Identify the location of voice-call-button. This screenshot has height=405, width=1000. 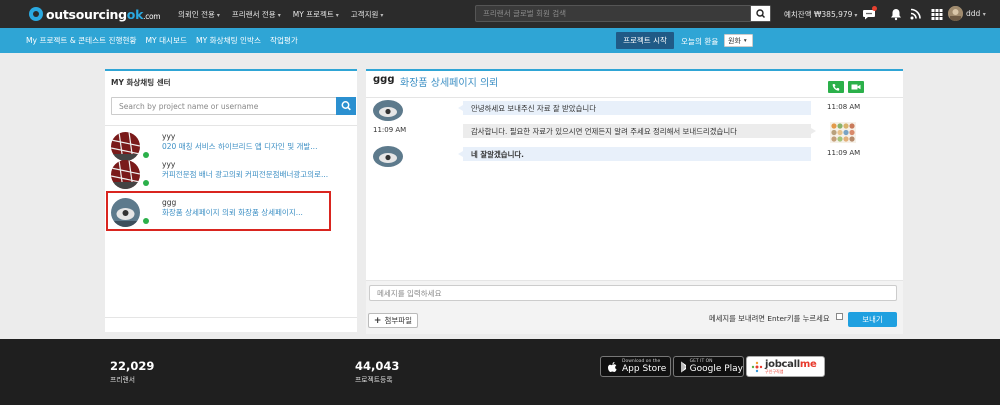
(836, 87).